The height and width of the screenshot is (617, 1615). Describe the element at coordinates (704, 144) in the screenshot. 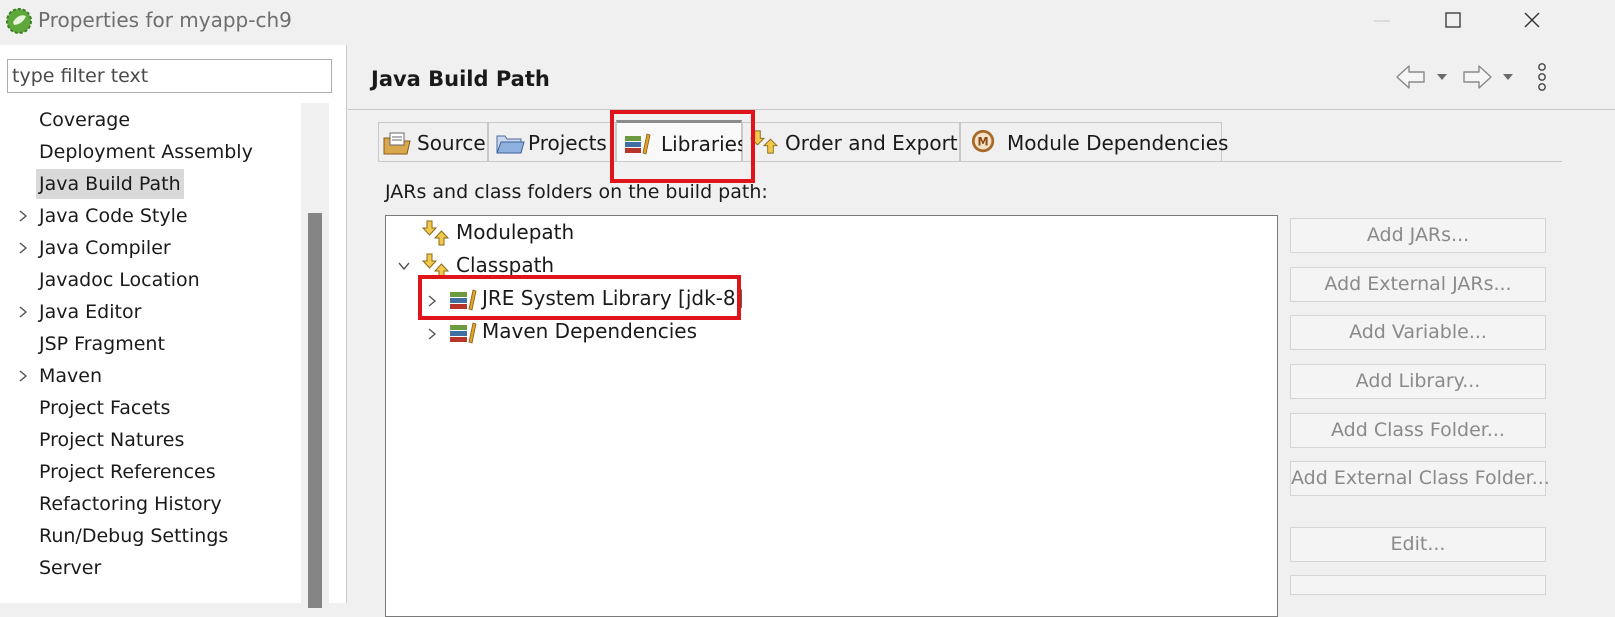

I see `tab-libraries-label: Libraries` at that location.